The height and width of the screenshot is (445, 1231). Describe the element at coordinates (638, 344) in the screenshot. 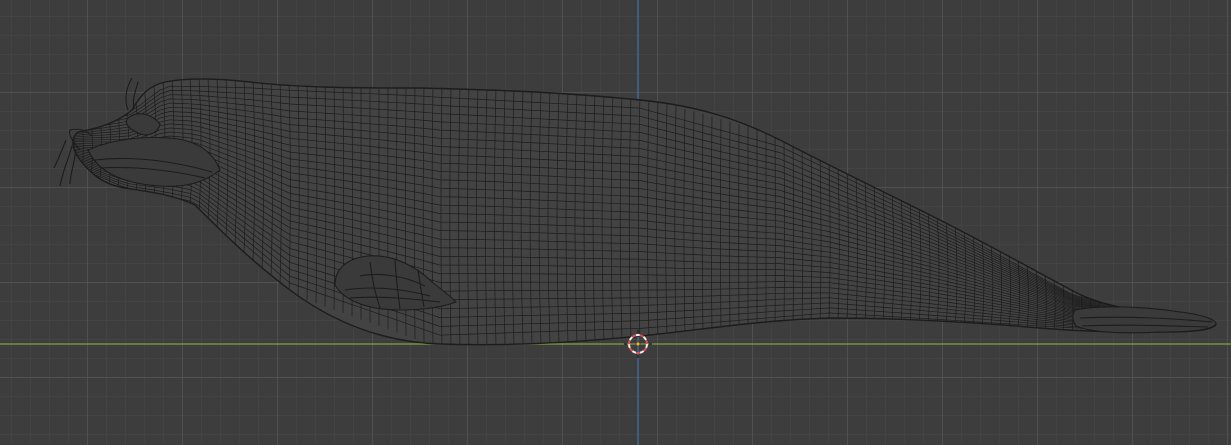

I see `object-origin-icon` at that location.